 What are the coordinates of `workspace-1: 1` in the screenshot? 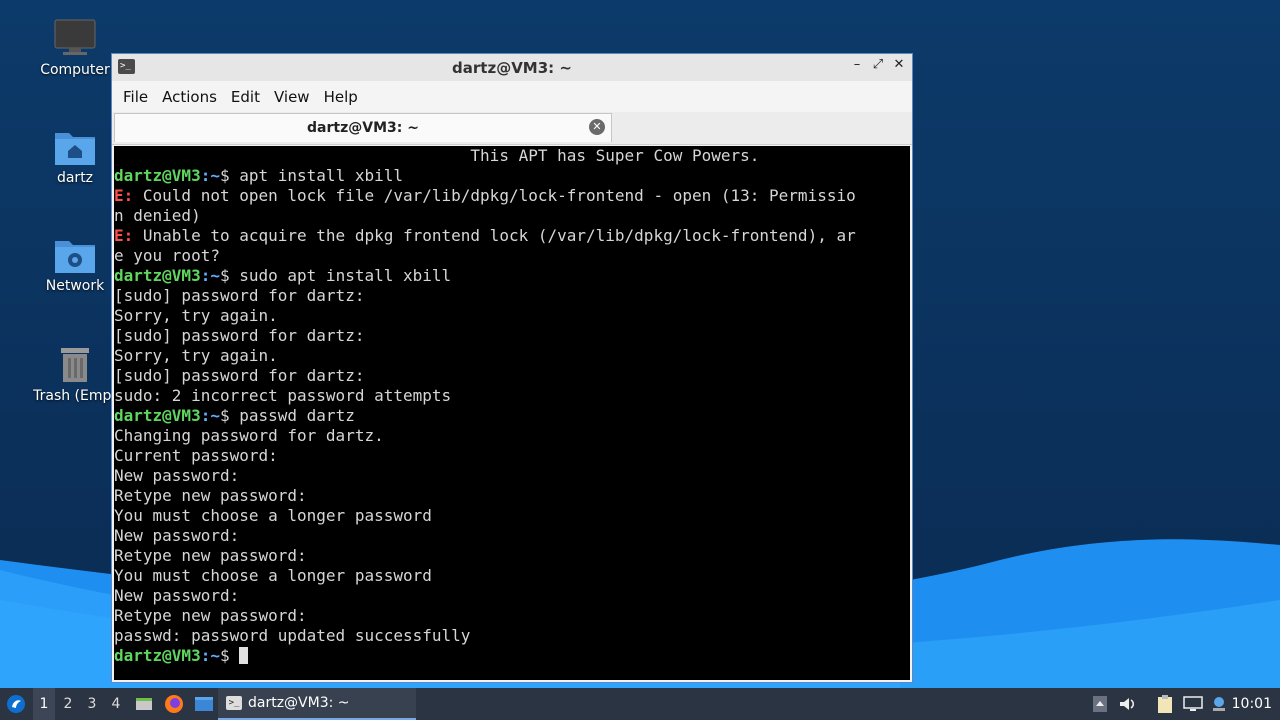 It's located at (44, 704).